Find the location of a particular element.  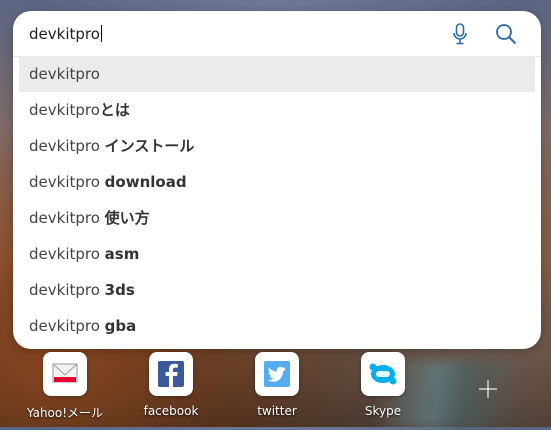

tile-twitter: twitter is located at coordinates (277, 387).